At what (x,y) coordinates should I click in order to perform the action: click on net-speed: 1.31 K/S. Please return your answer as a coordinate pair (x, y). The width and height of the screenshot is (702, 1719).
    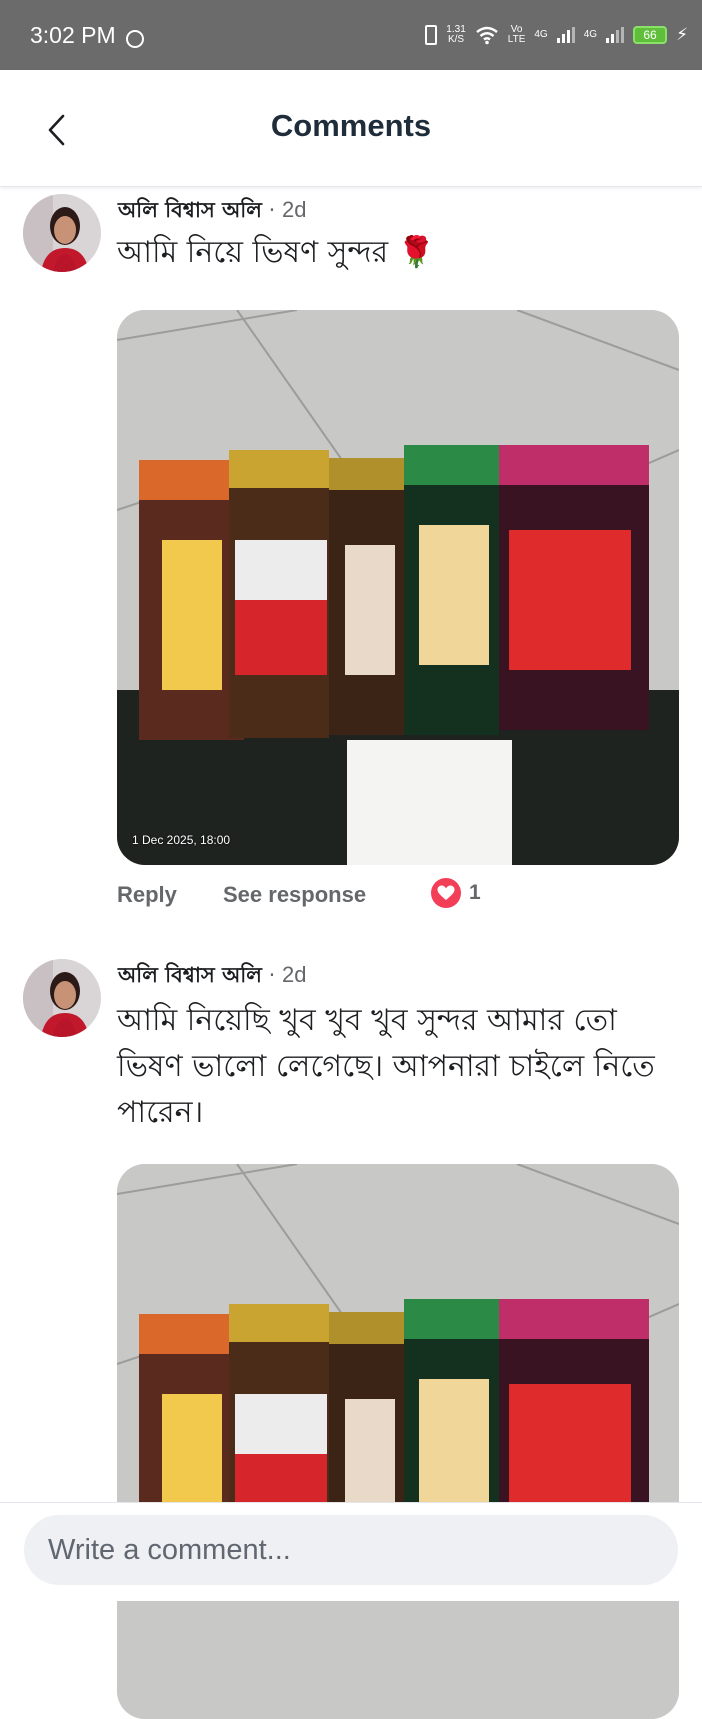
    Looking at the image, I should click on (455, 35).